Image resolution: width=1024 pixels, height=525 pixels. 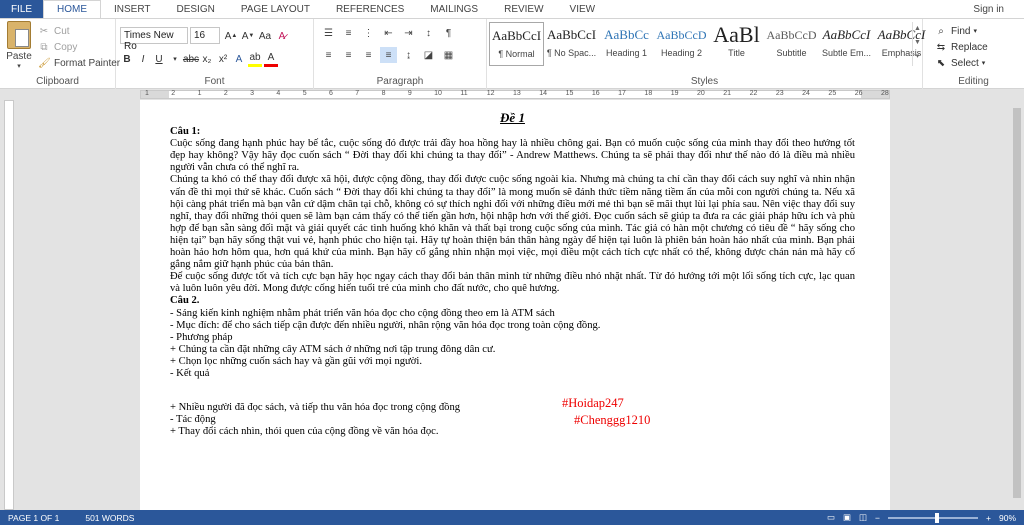 What do you see at coordinates (681, 44) in the screenshot?
I see `style-item: AaBbCcD Heading 2` at bounding box center [681, 44].